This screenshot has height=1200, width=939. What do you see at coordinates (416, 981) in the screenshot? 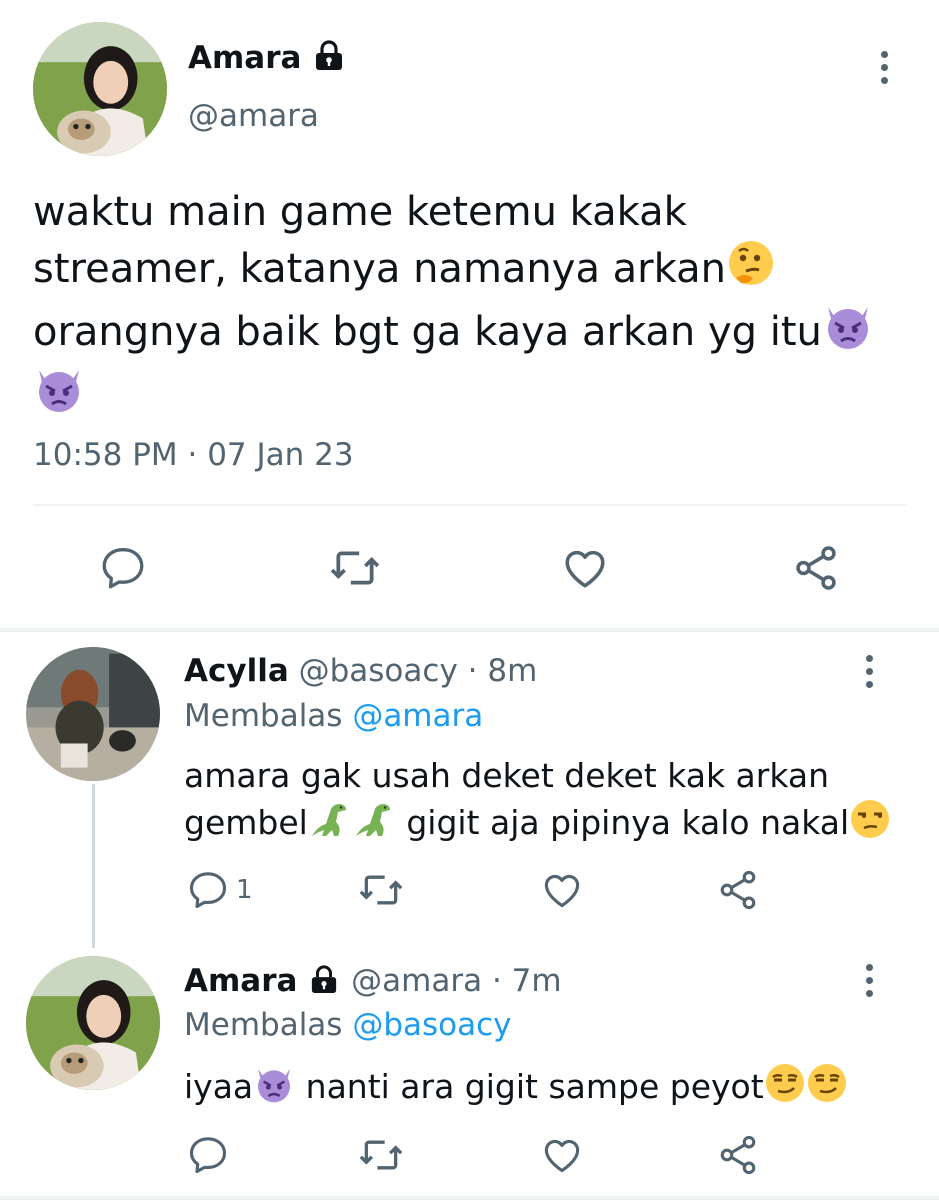
I see `reply-author-handle: @amara` at bounding box center [416, 981].